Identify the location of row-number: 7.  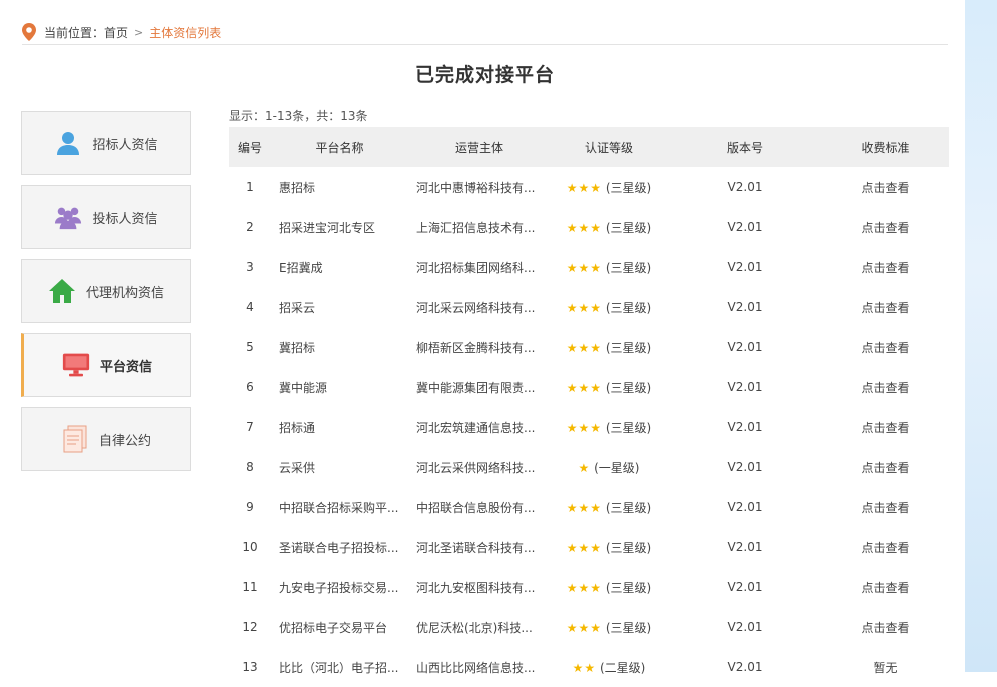
(250, 427).